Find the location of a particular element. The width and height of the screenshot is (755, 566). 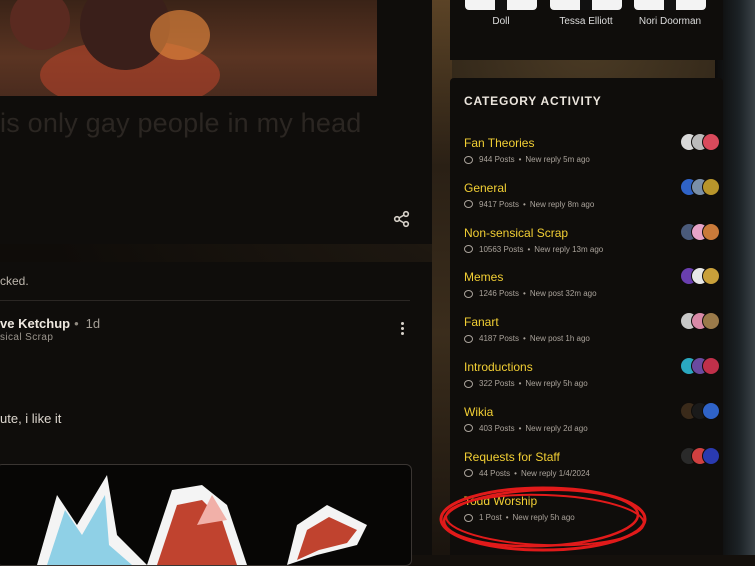

category-post-count: 4187 Posts is located at coordinates (499, 339).